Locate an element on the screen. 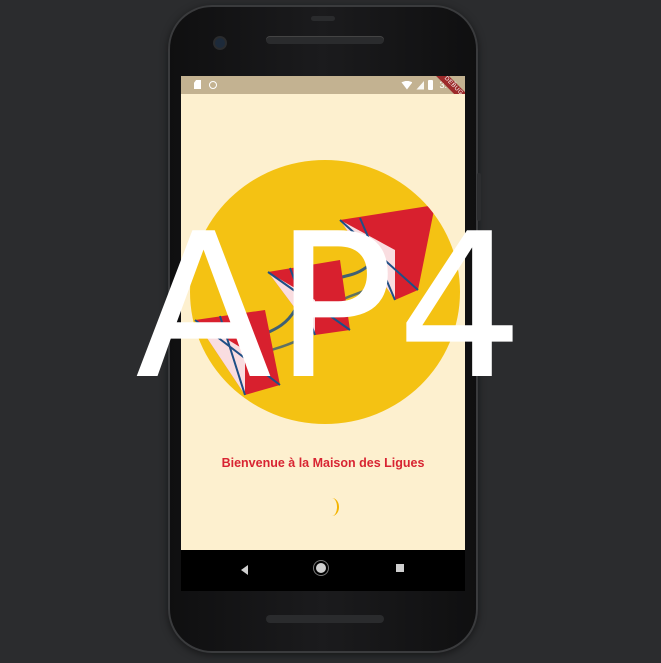  navigation-bar is located at coordinates (323, 570).